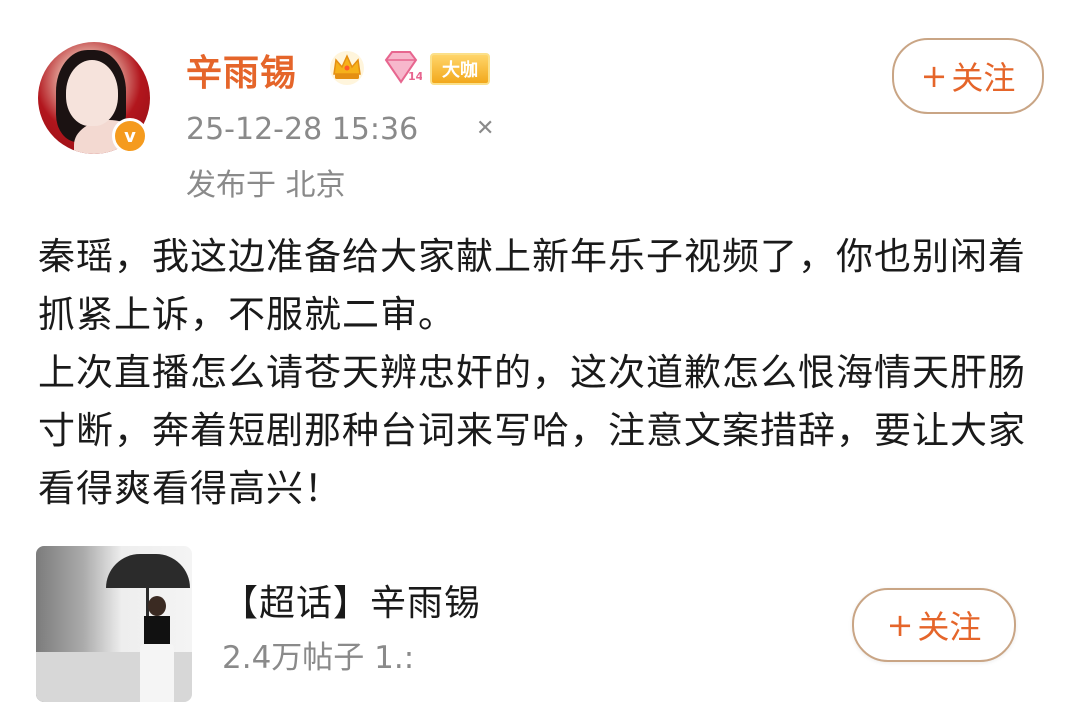 This screenshot has height=712, width=1080. I want to click on vip-badge: 大咖, so click(460, 69).